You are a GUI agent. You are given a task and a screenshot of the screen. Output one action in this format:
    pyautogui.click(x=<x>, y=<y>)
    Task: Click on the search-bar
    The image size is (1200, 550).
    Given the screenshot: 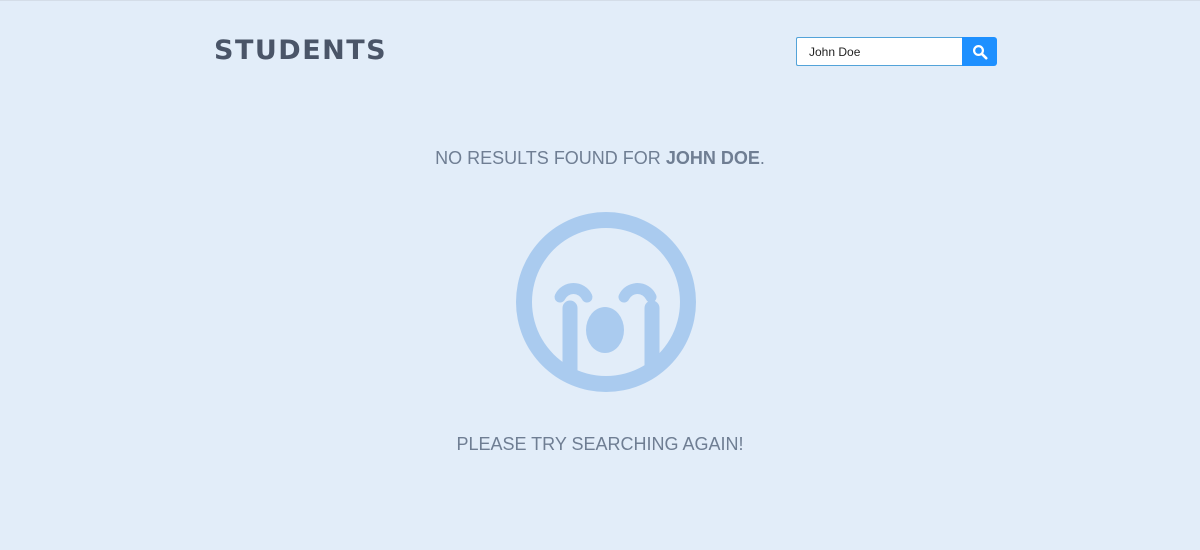 What is the action you would take?
    pyautogui.click(x=896, y=51)
    